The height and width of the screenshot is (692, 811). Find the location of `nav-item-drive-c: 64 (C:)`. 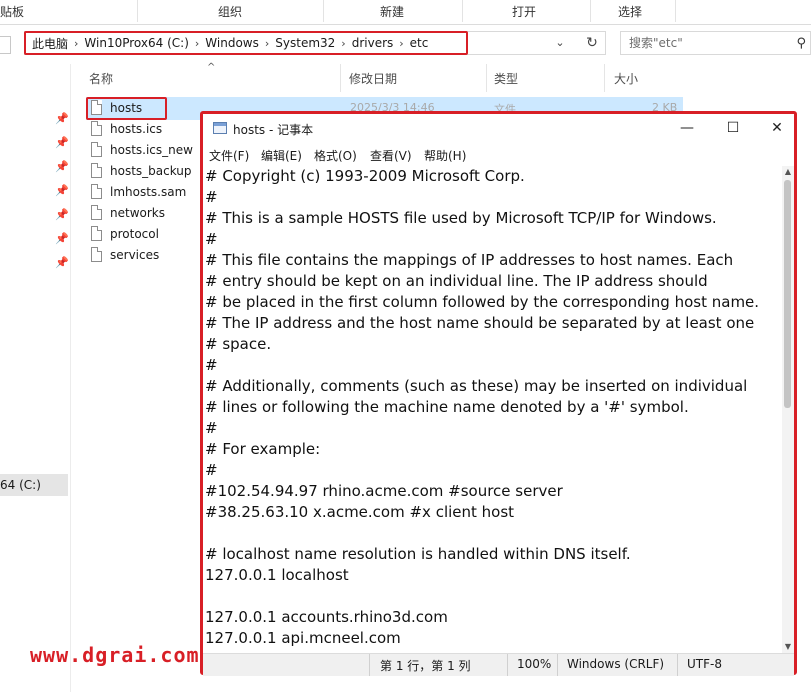

nav-item-drive-c: 64 (C:) is located at coordinates (34, 485).